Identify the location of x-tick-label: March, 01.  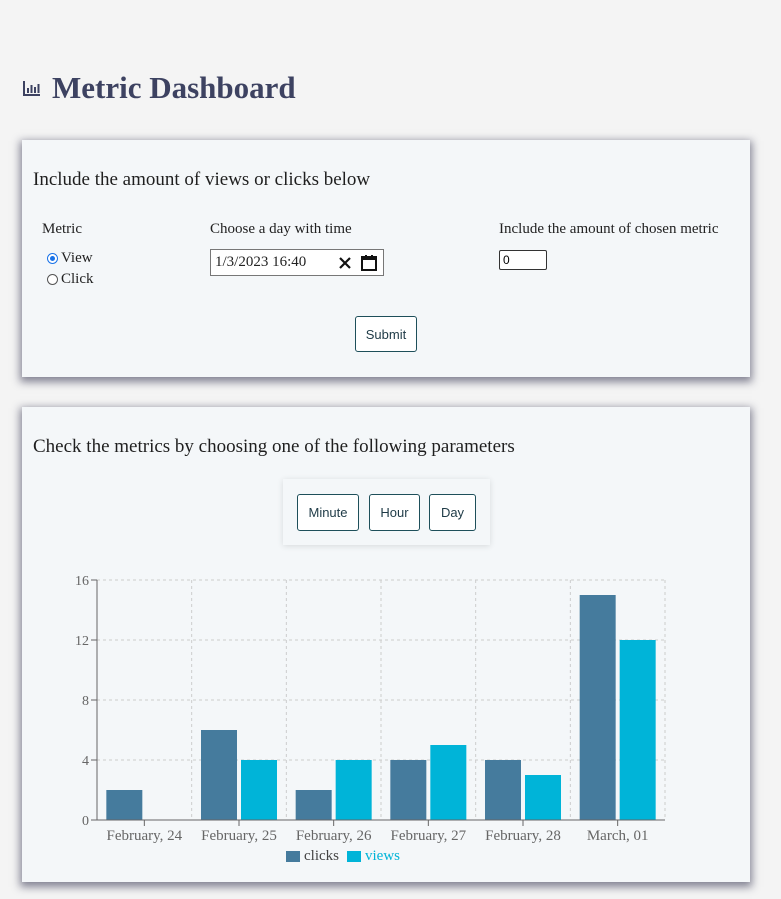
(618, 836).